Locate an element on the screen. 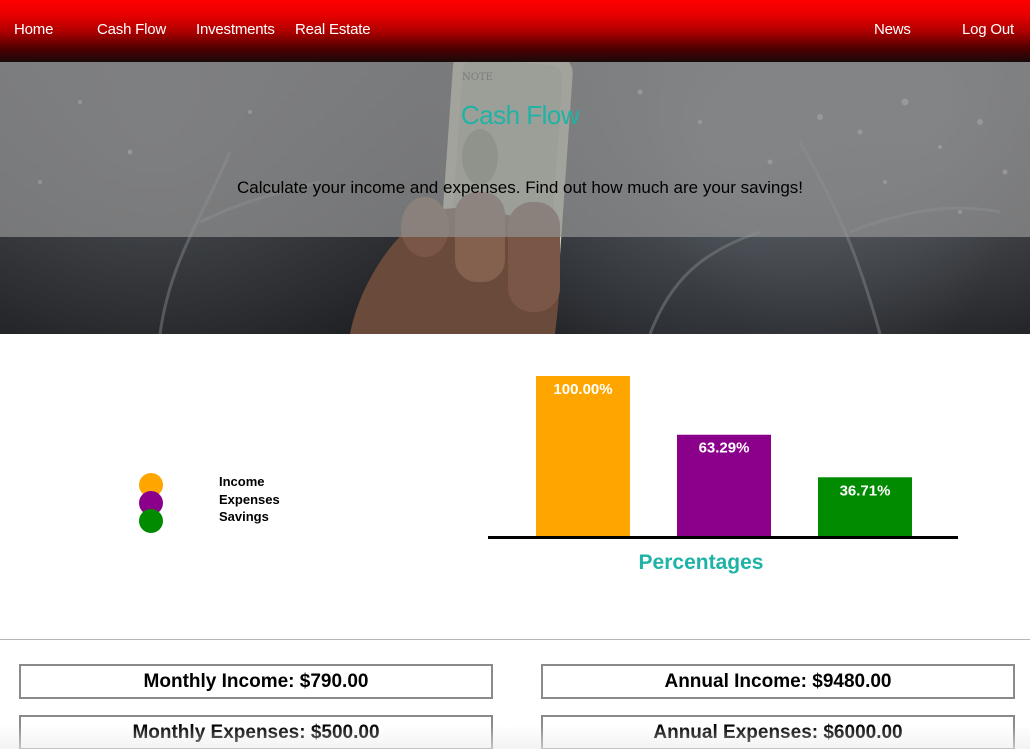 The height and width of the screenshot is (749, 1030). nav-real-estate-link: Real Estate is located at coordinates (333, 29).